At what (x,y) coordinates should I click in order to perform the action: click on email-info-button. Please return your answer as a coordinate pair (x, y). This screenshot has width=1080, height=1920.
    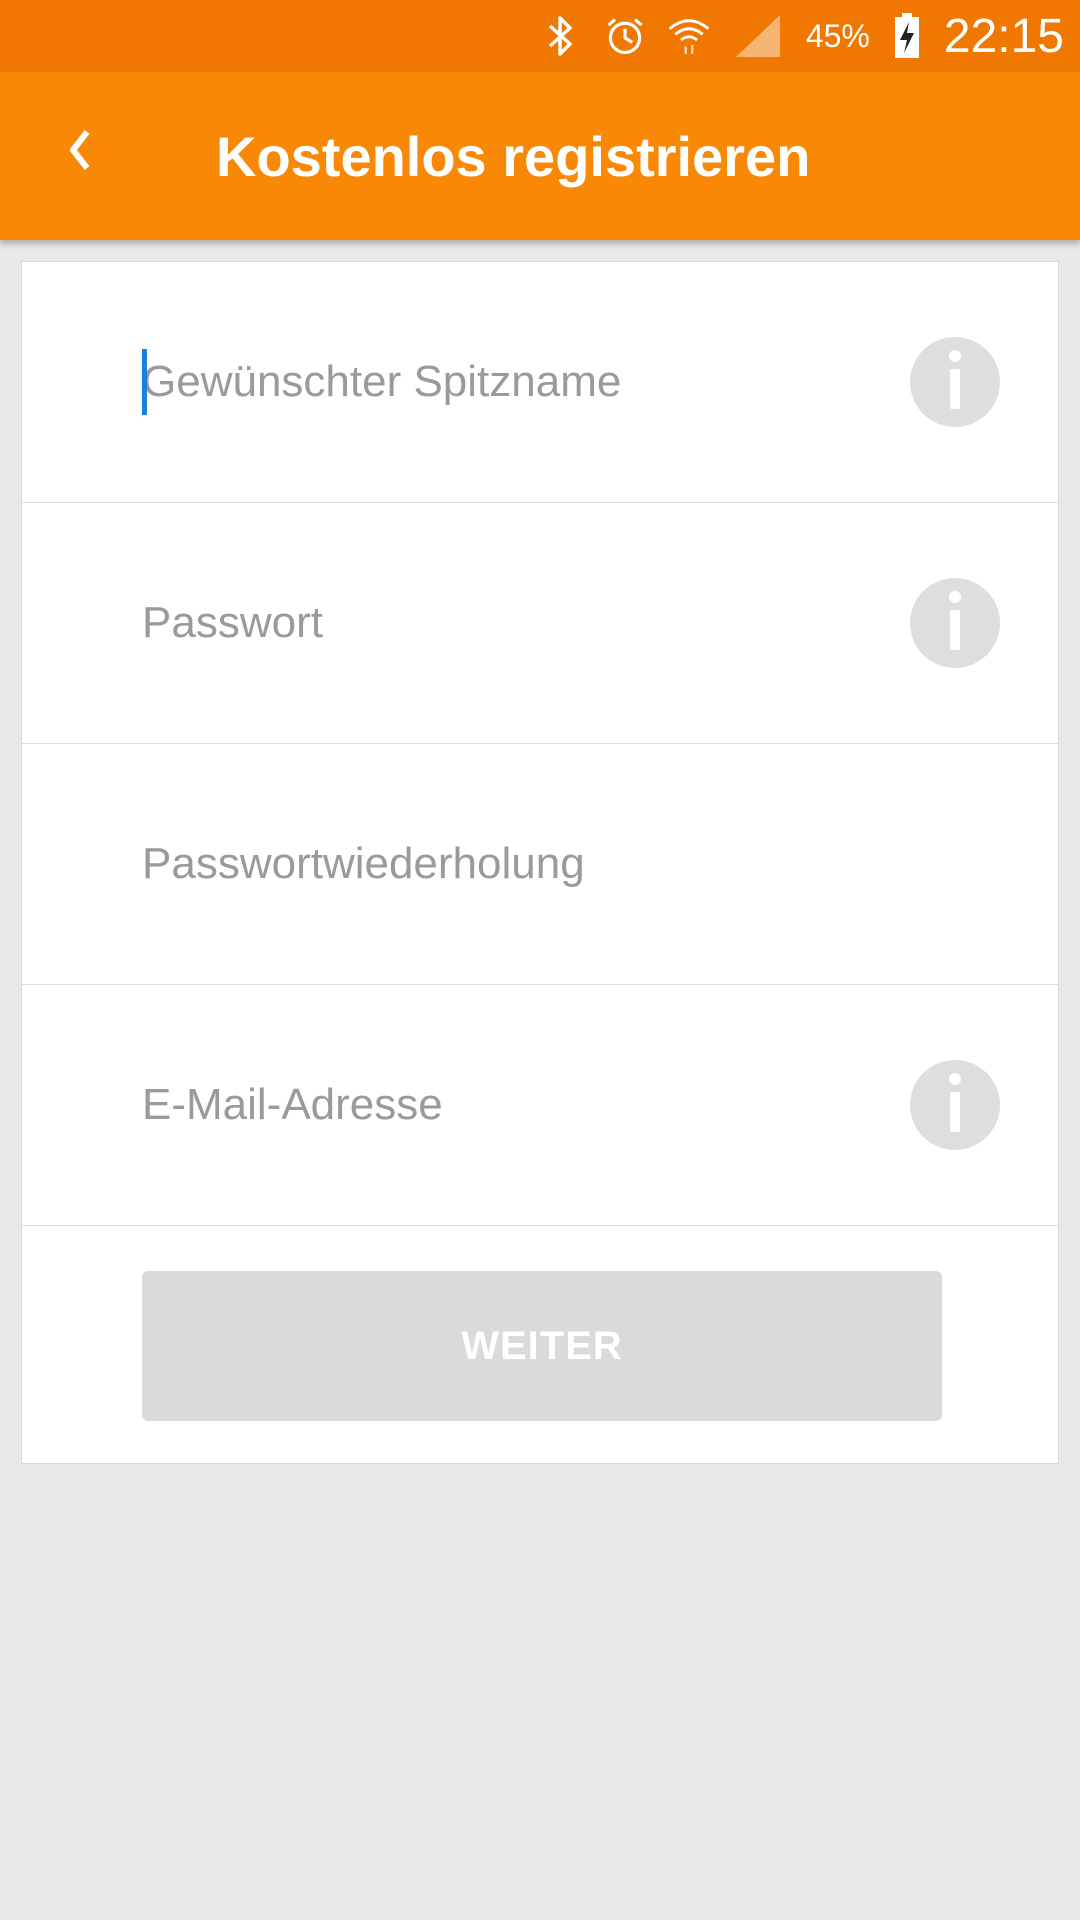
    Looking at the image, I should click on (955, 1105).